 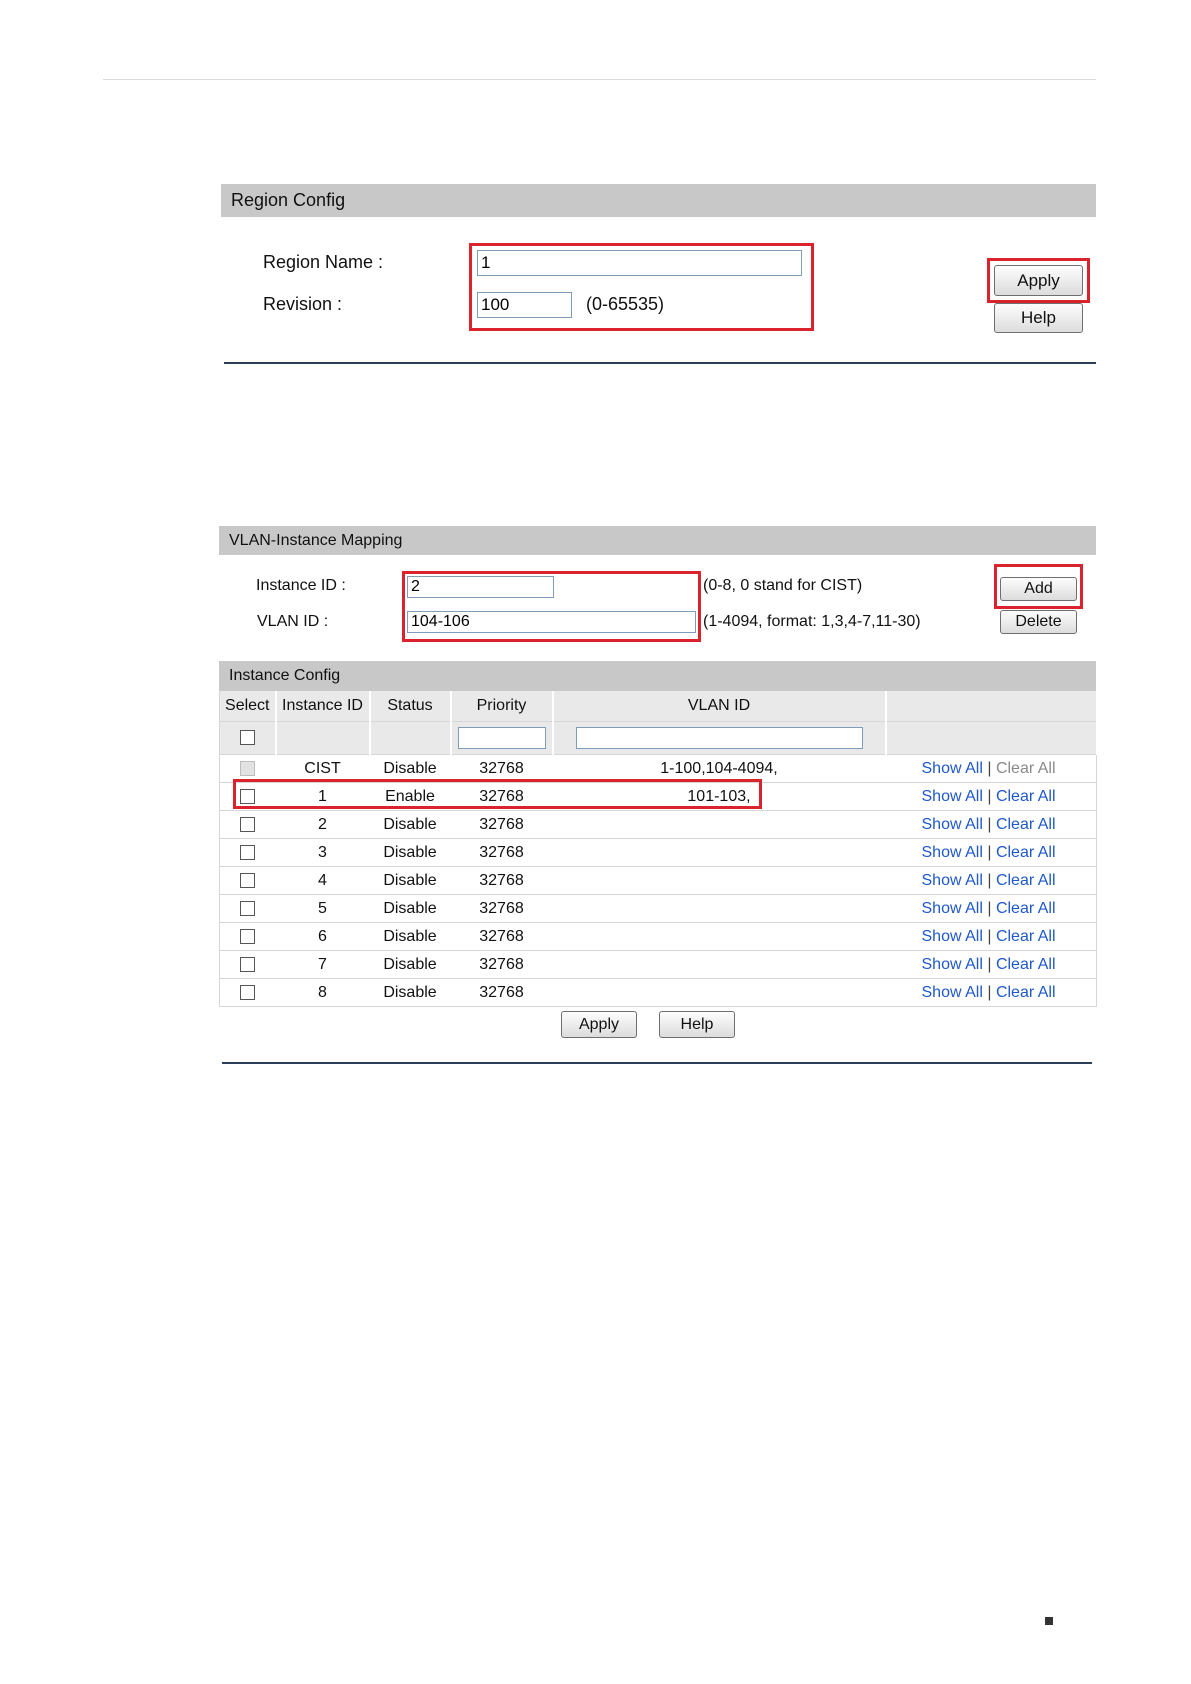 What do you see at coordinates (301, 585) in the screenshot?
I see `instance-id-label: Instance ID :` at bounding box center [301, 585].